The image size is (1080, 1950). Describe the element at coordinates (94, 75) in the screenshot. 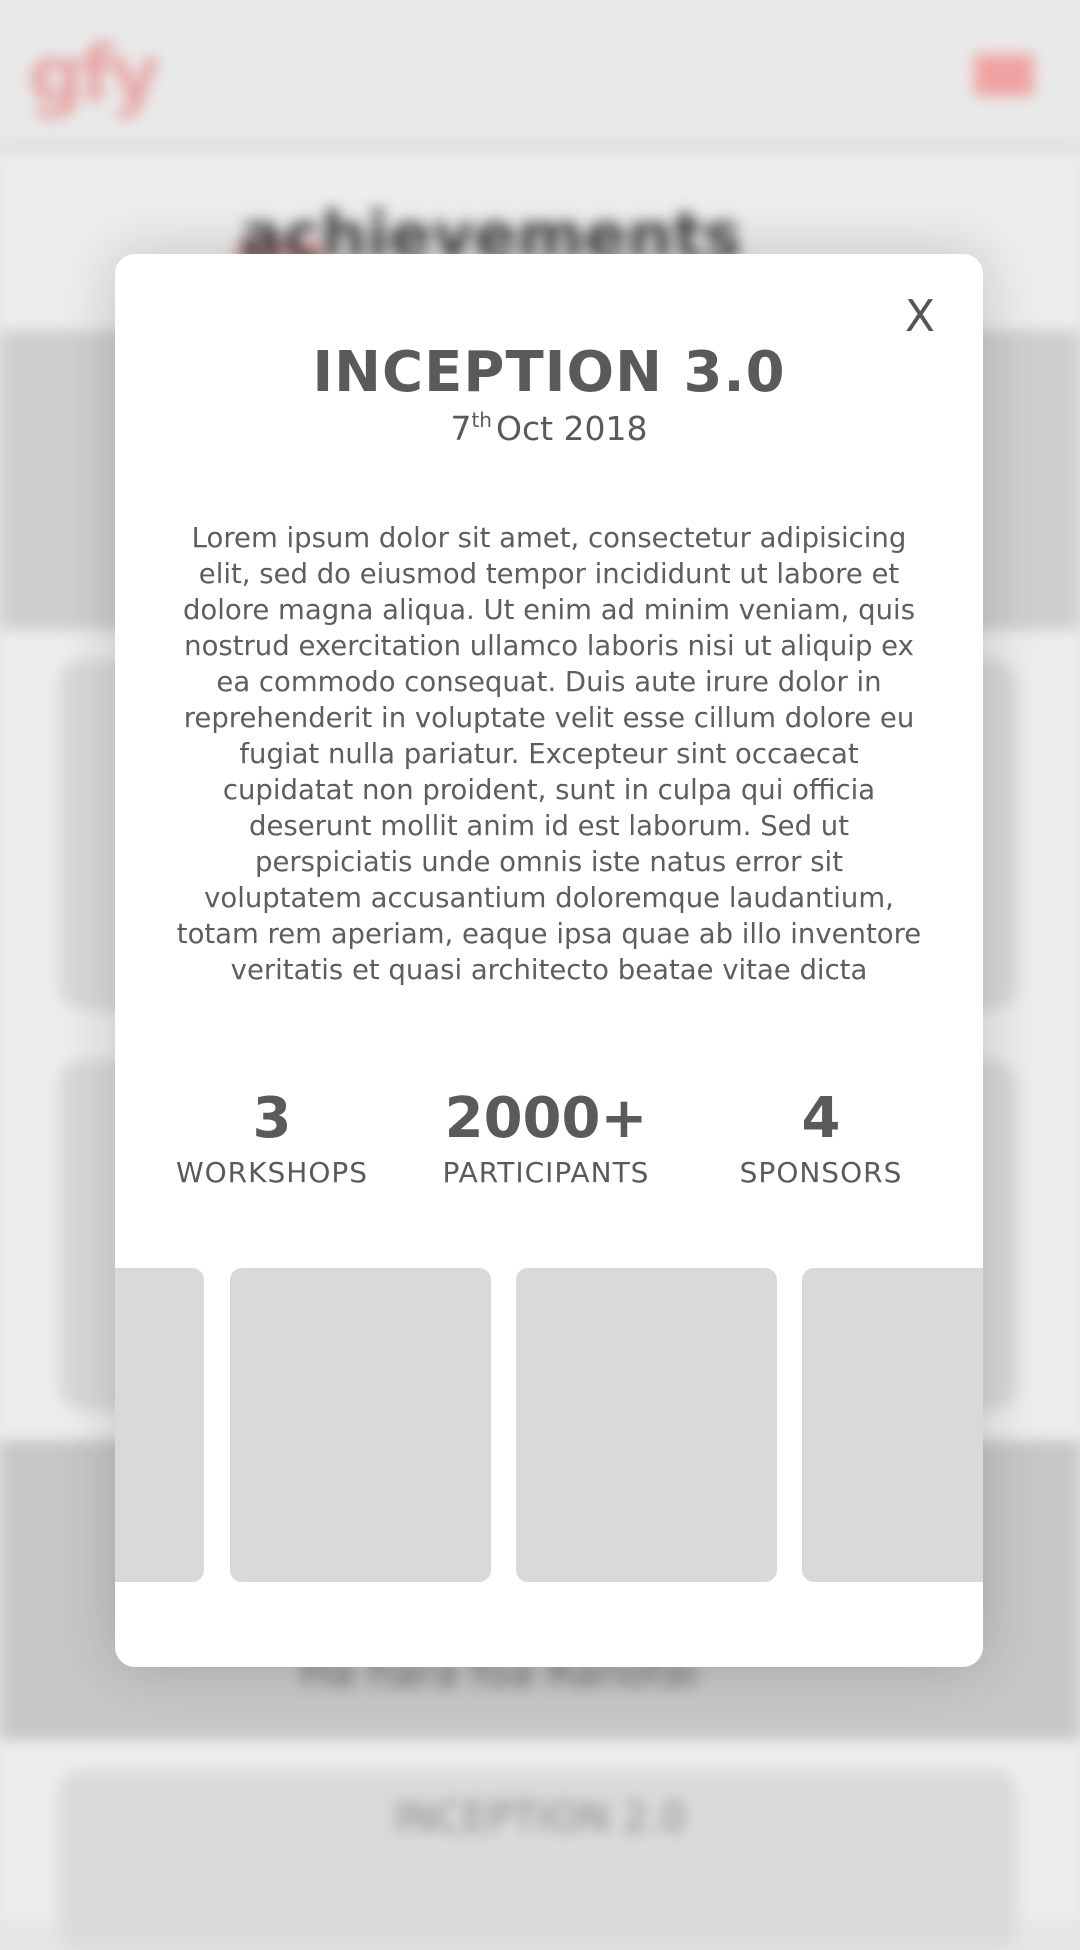

I see `logo: gfy` at that location.